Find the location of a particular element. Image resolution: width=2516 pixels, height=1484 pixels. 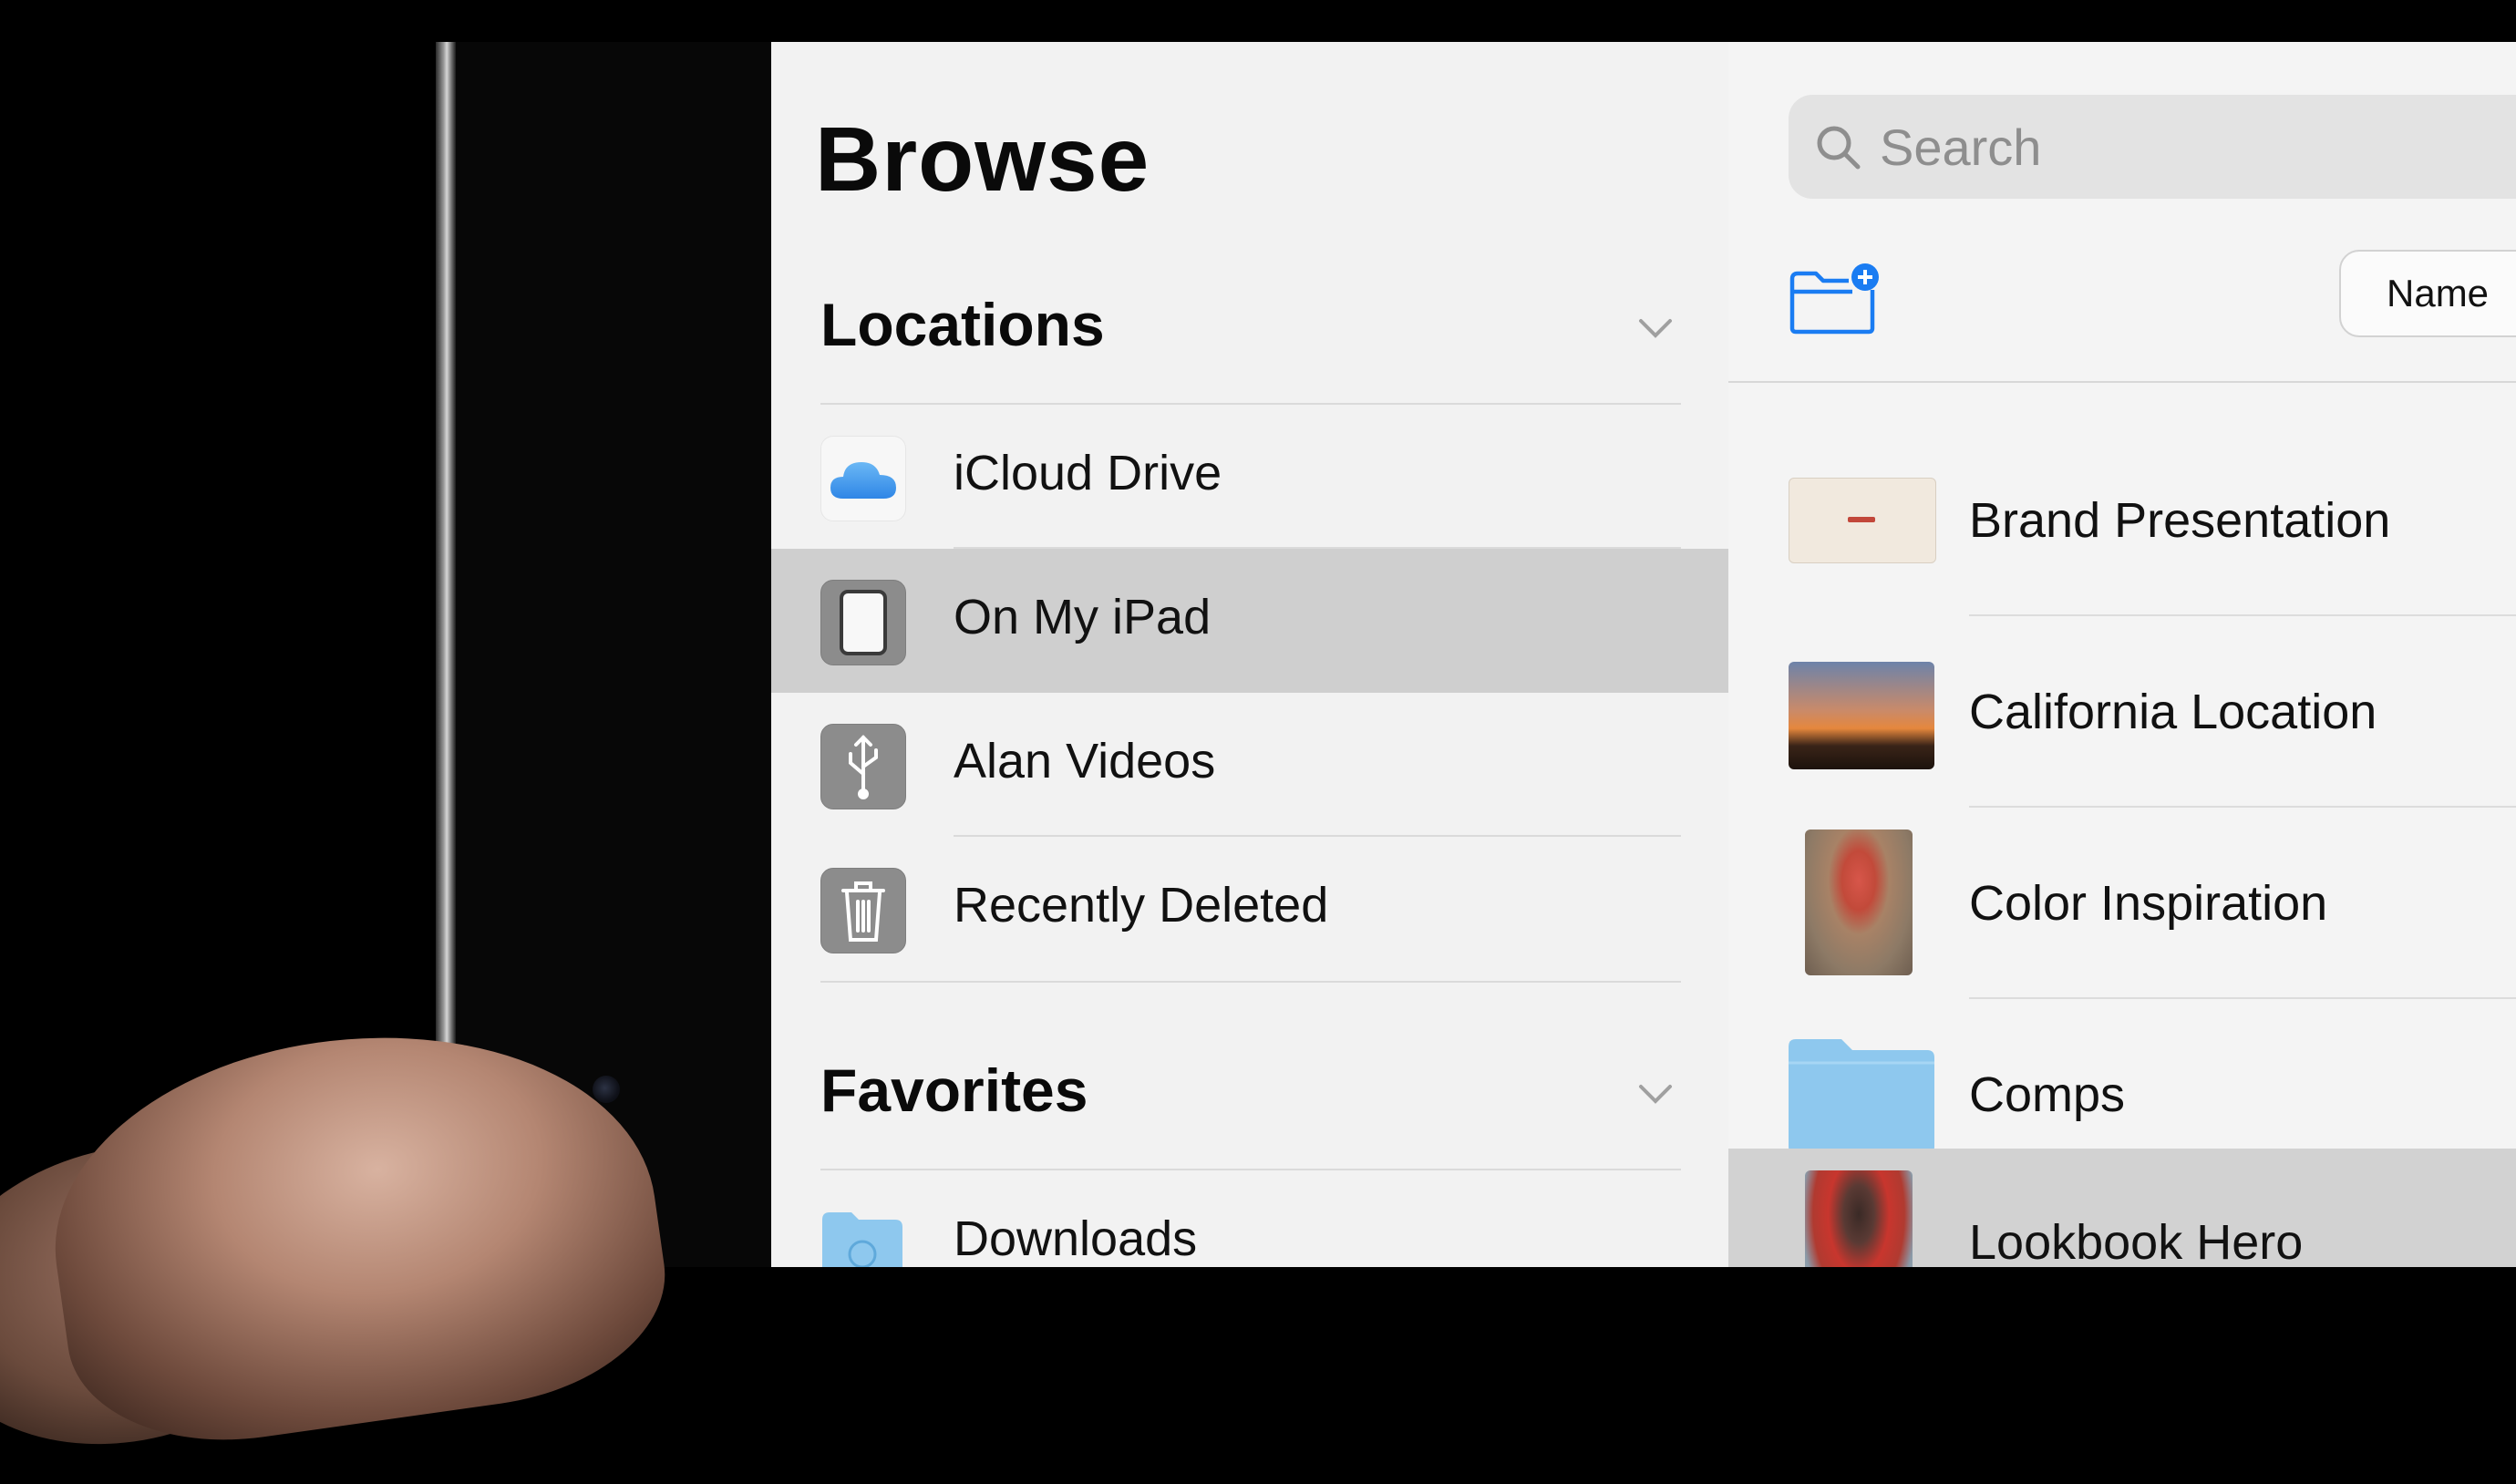

page-title: Browse is located at coordinates (983, 159).